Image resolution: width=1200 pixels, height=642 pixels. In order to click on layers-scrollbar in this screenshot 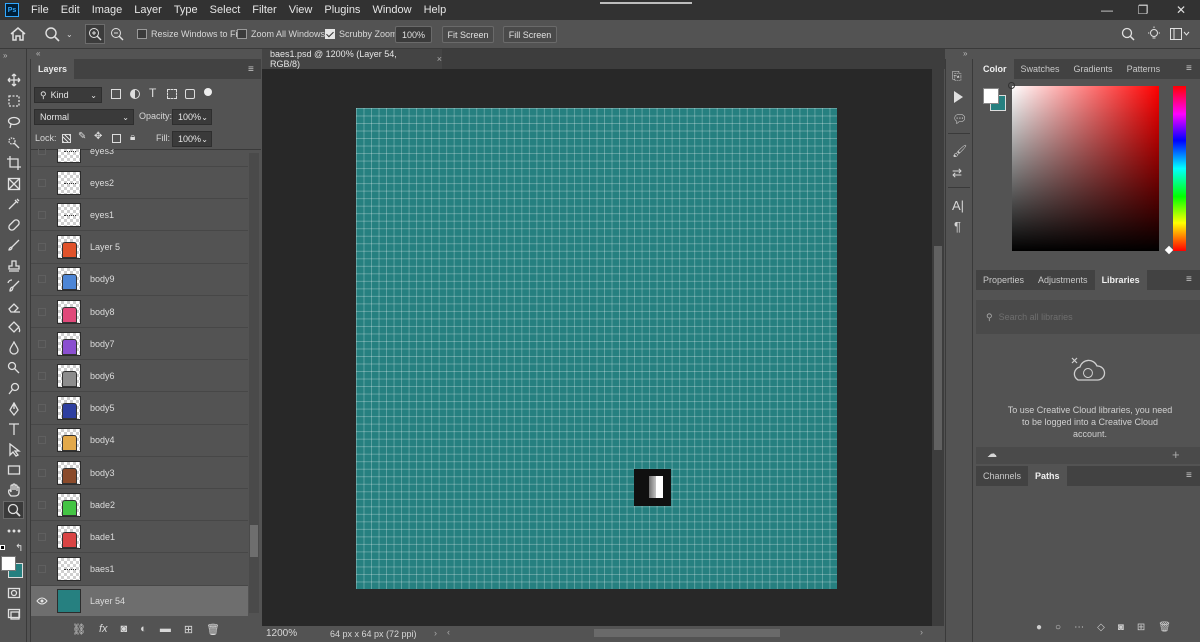, I will do `click(254, 383)`.